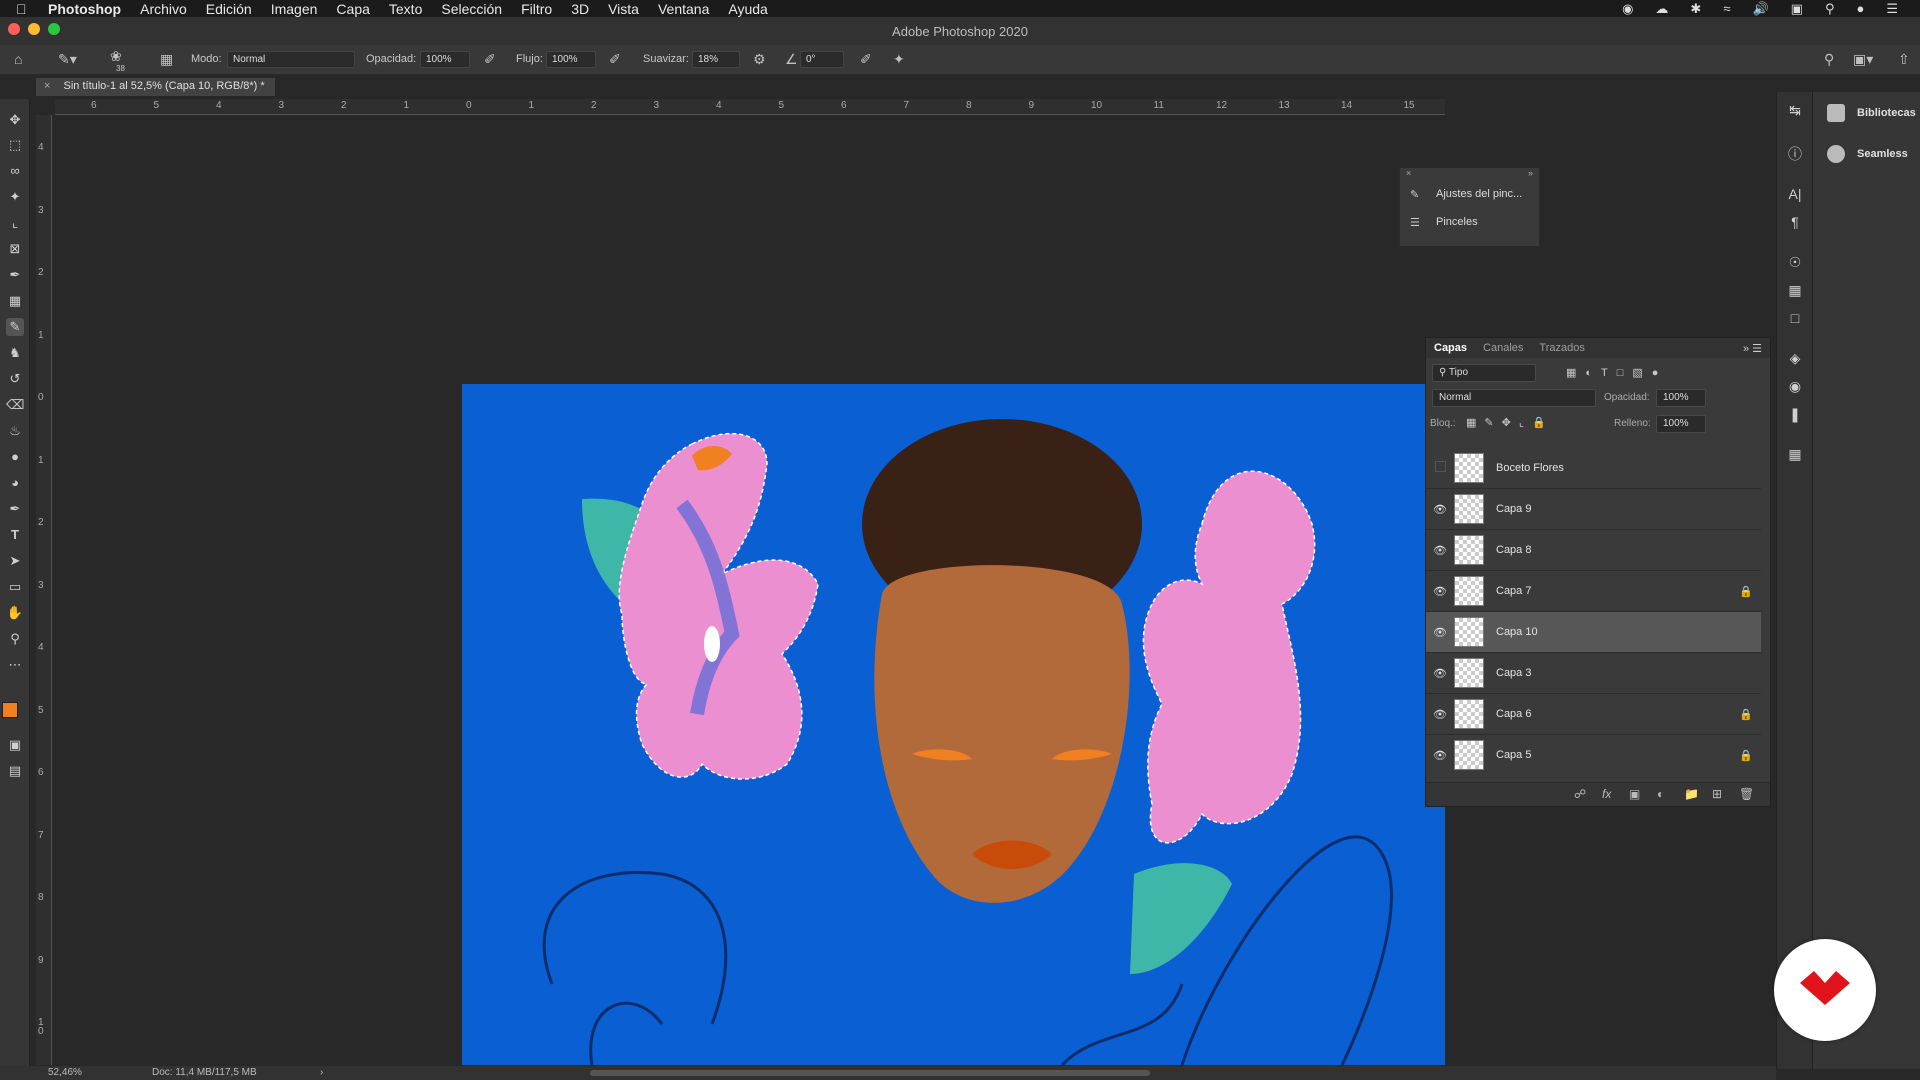  I want to click on creative-cloud-icon: ☁, so click(1661, 9).